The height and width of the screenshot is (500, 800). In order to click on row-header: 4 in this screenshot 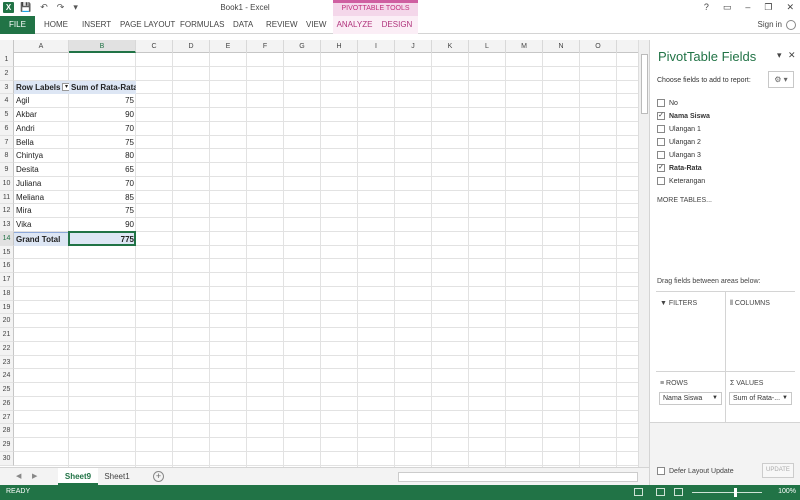, I will do `click(7, 101)`.